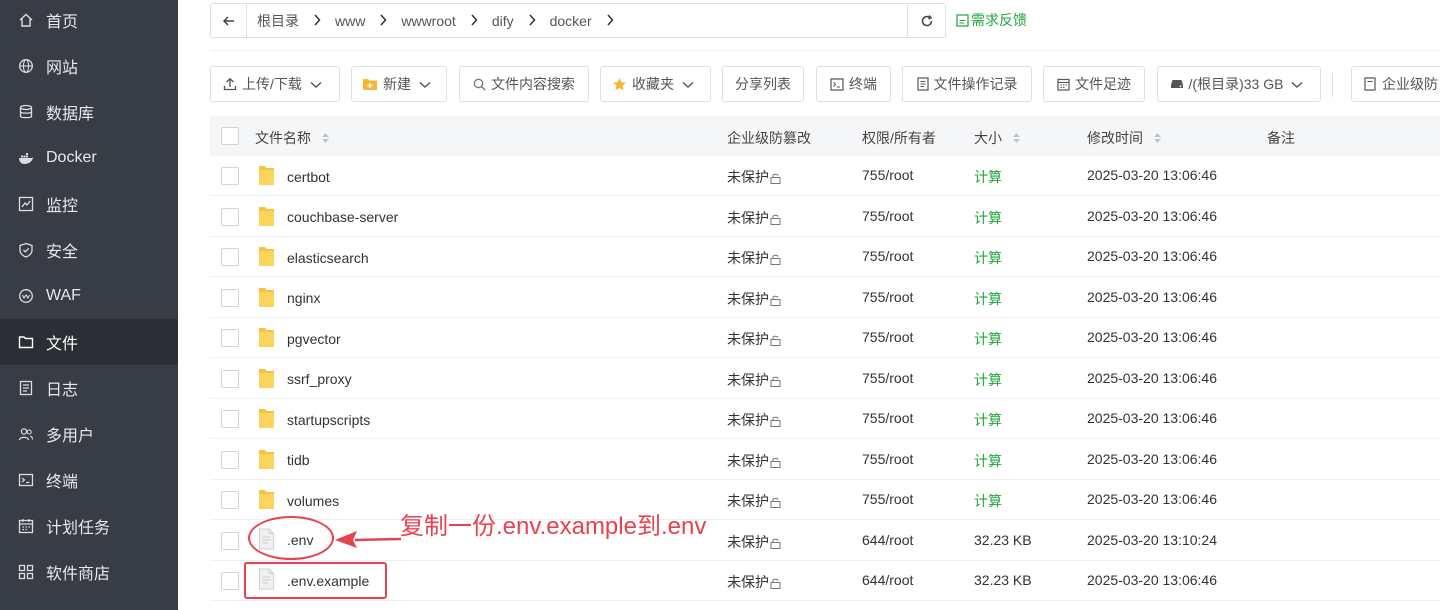 This screenshot has width=1440, height=610. I want to click on sidebar-item-monitor: 监控, so click(89, 204).